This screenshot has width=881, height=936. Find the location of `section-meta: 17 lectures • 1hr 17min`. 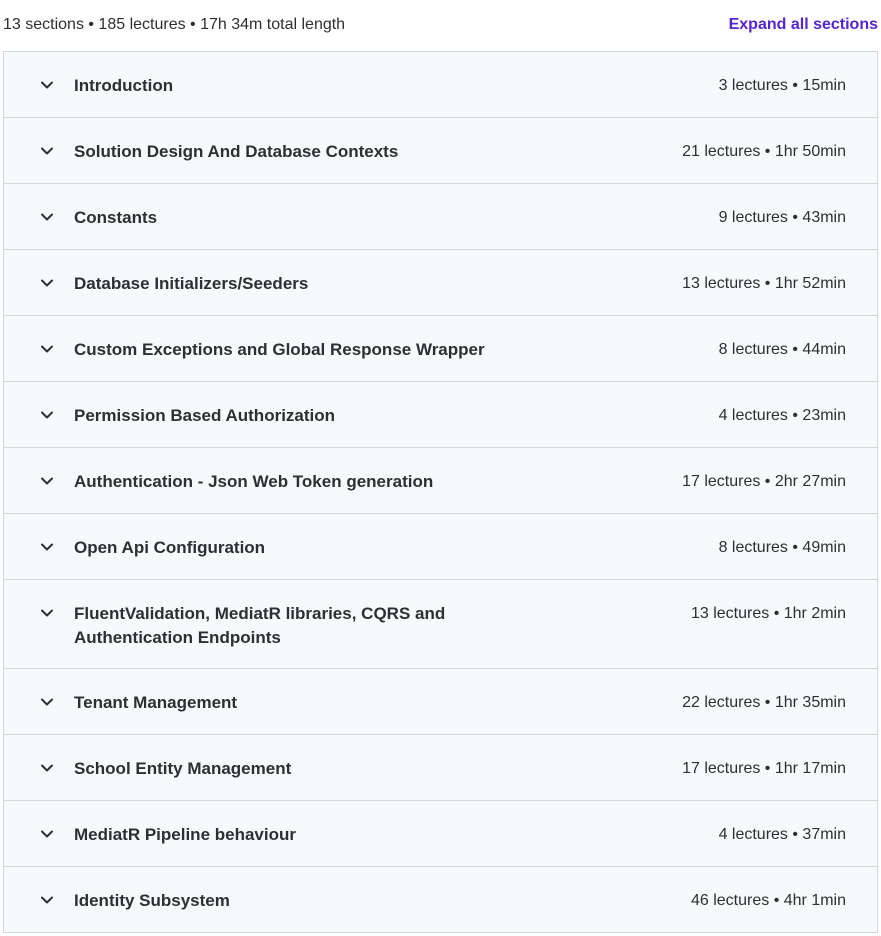

section-meta: 17 lectures • 1hr 17min is located at coordinates (764, 768).